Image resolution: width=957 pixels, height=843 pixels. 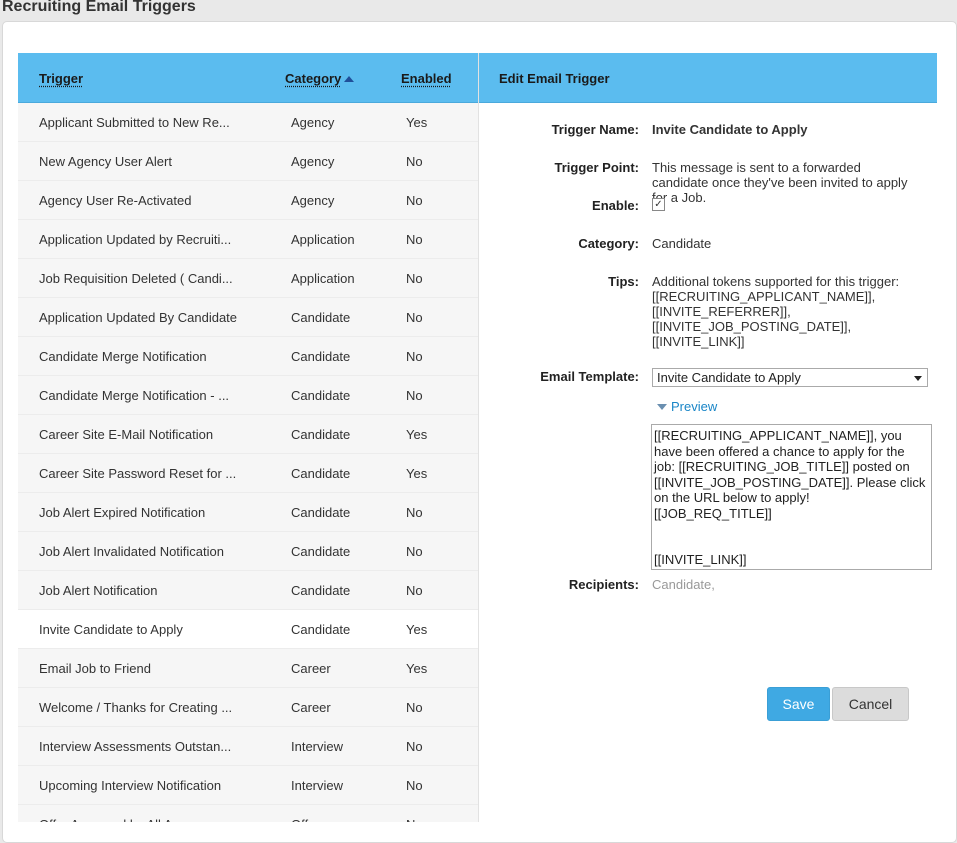 What do you see at coordinates (248, 161) in the screenshot?
I see `table-row: New Agency User Alert Agency No` at bounding box center [248, 161].